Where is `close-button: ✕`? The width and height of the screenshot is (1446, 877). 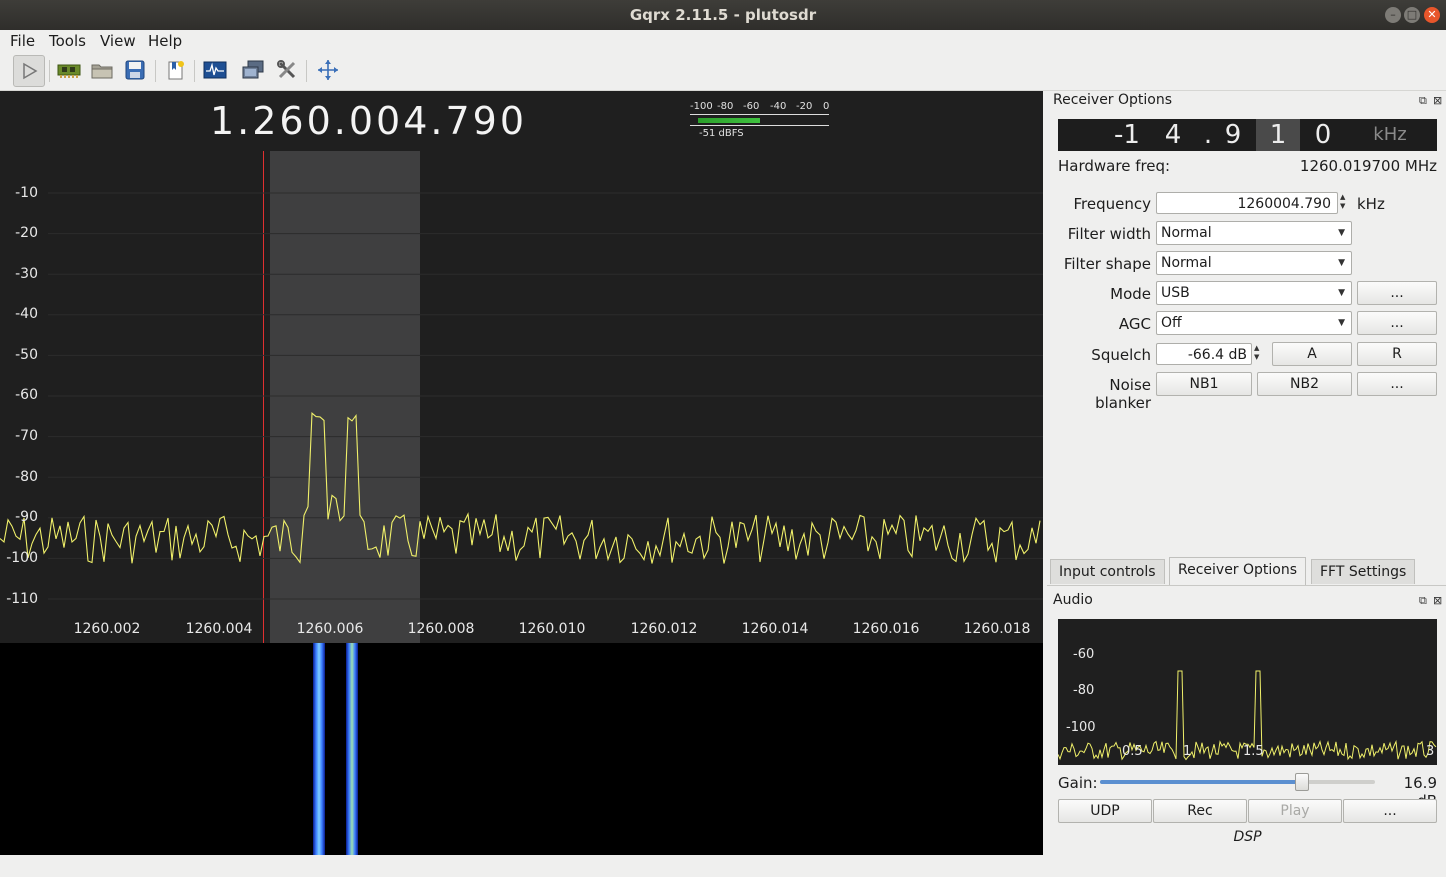
close-button: ✕ is located at coordinates (1432, 15).